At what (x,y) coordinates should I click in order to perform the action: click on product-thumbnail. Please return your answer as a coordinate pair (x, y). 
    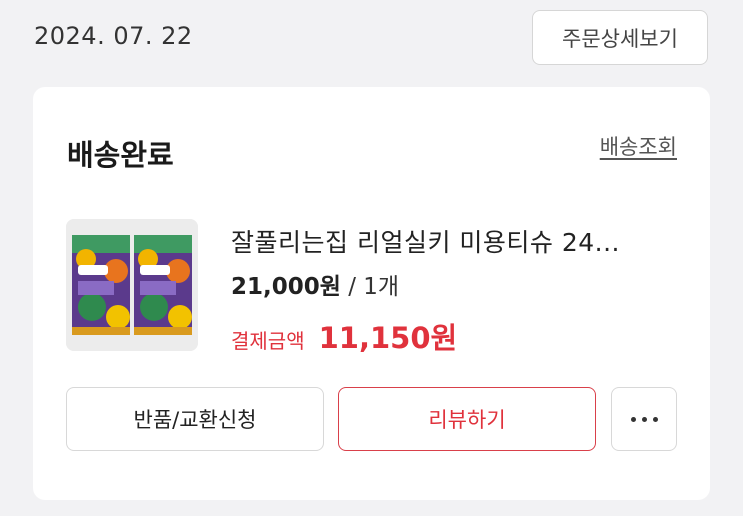
    Looking at the image, I should click on (132, 285).